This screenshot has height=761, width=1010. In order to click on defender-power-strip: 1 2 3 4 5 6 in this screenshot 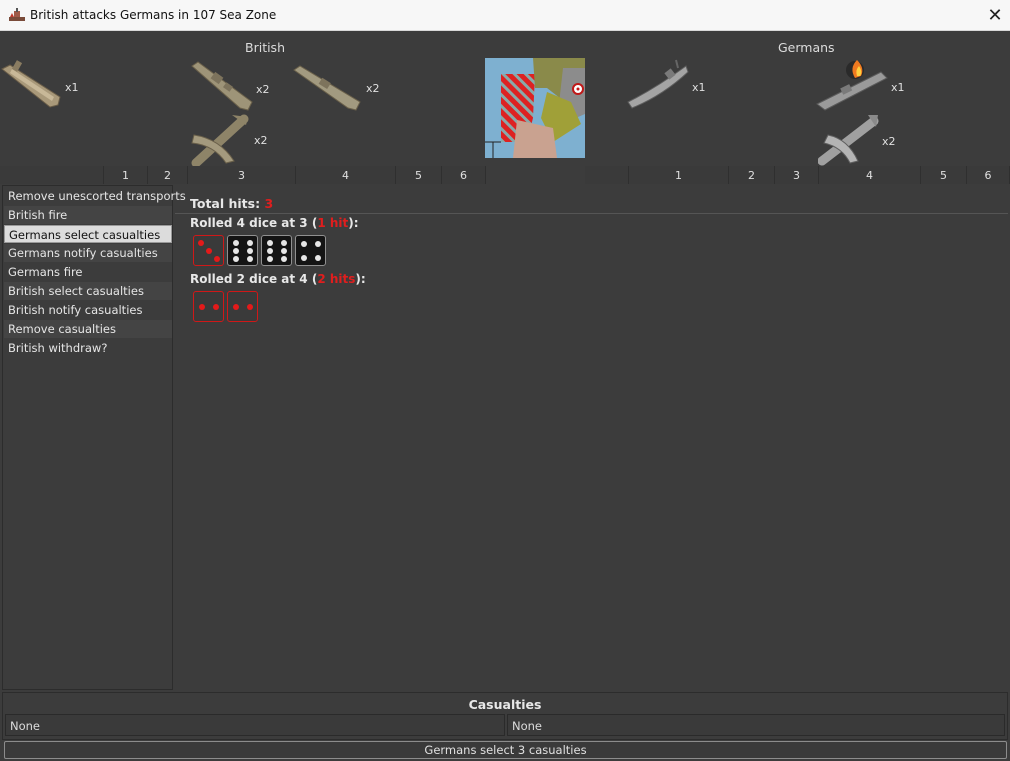, I will do `click(797, 175)`.